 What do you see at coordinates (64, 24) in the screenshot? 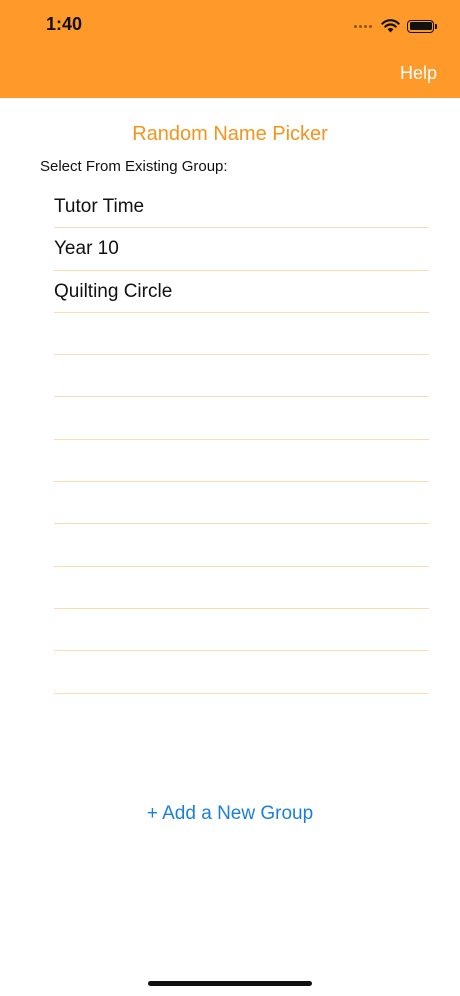
I see `status-time: 1:40` at bounding box center [64, 24].